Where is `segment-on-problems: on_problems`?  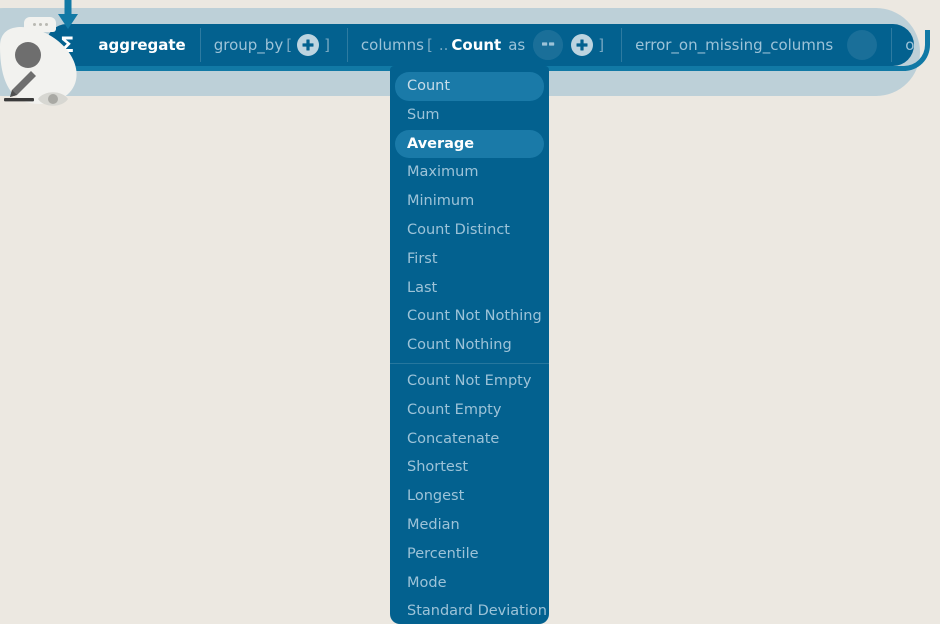 segment-on-problems: on_problems is located at coordinates (902, 45).